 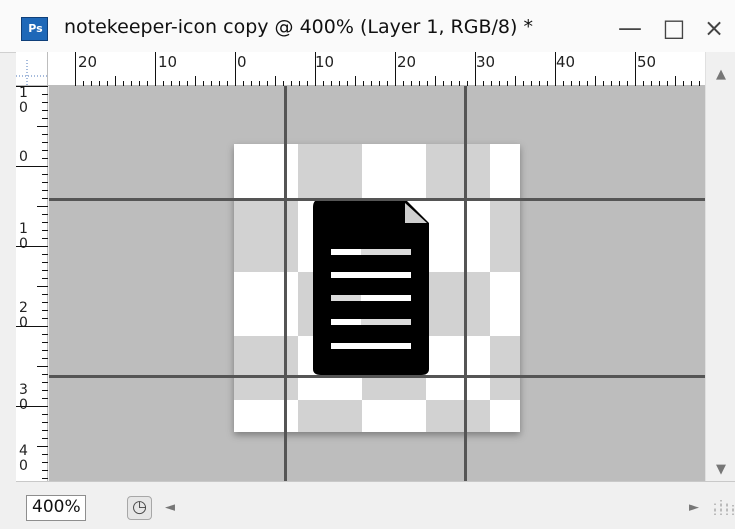 I want to click on photoshop-logo-text: Ps, so click(x=35, y=28).